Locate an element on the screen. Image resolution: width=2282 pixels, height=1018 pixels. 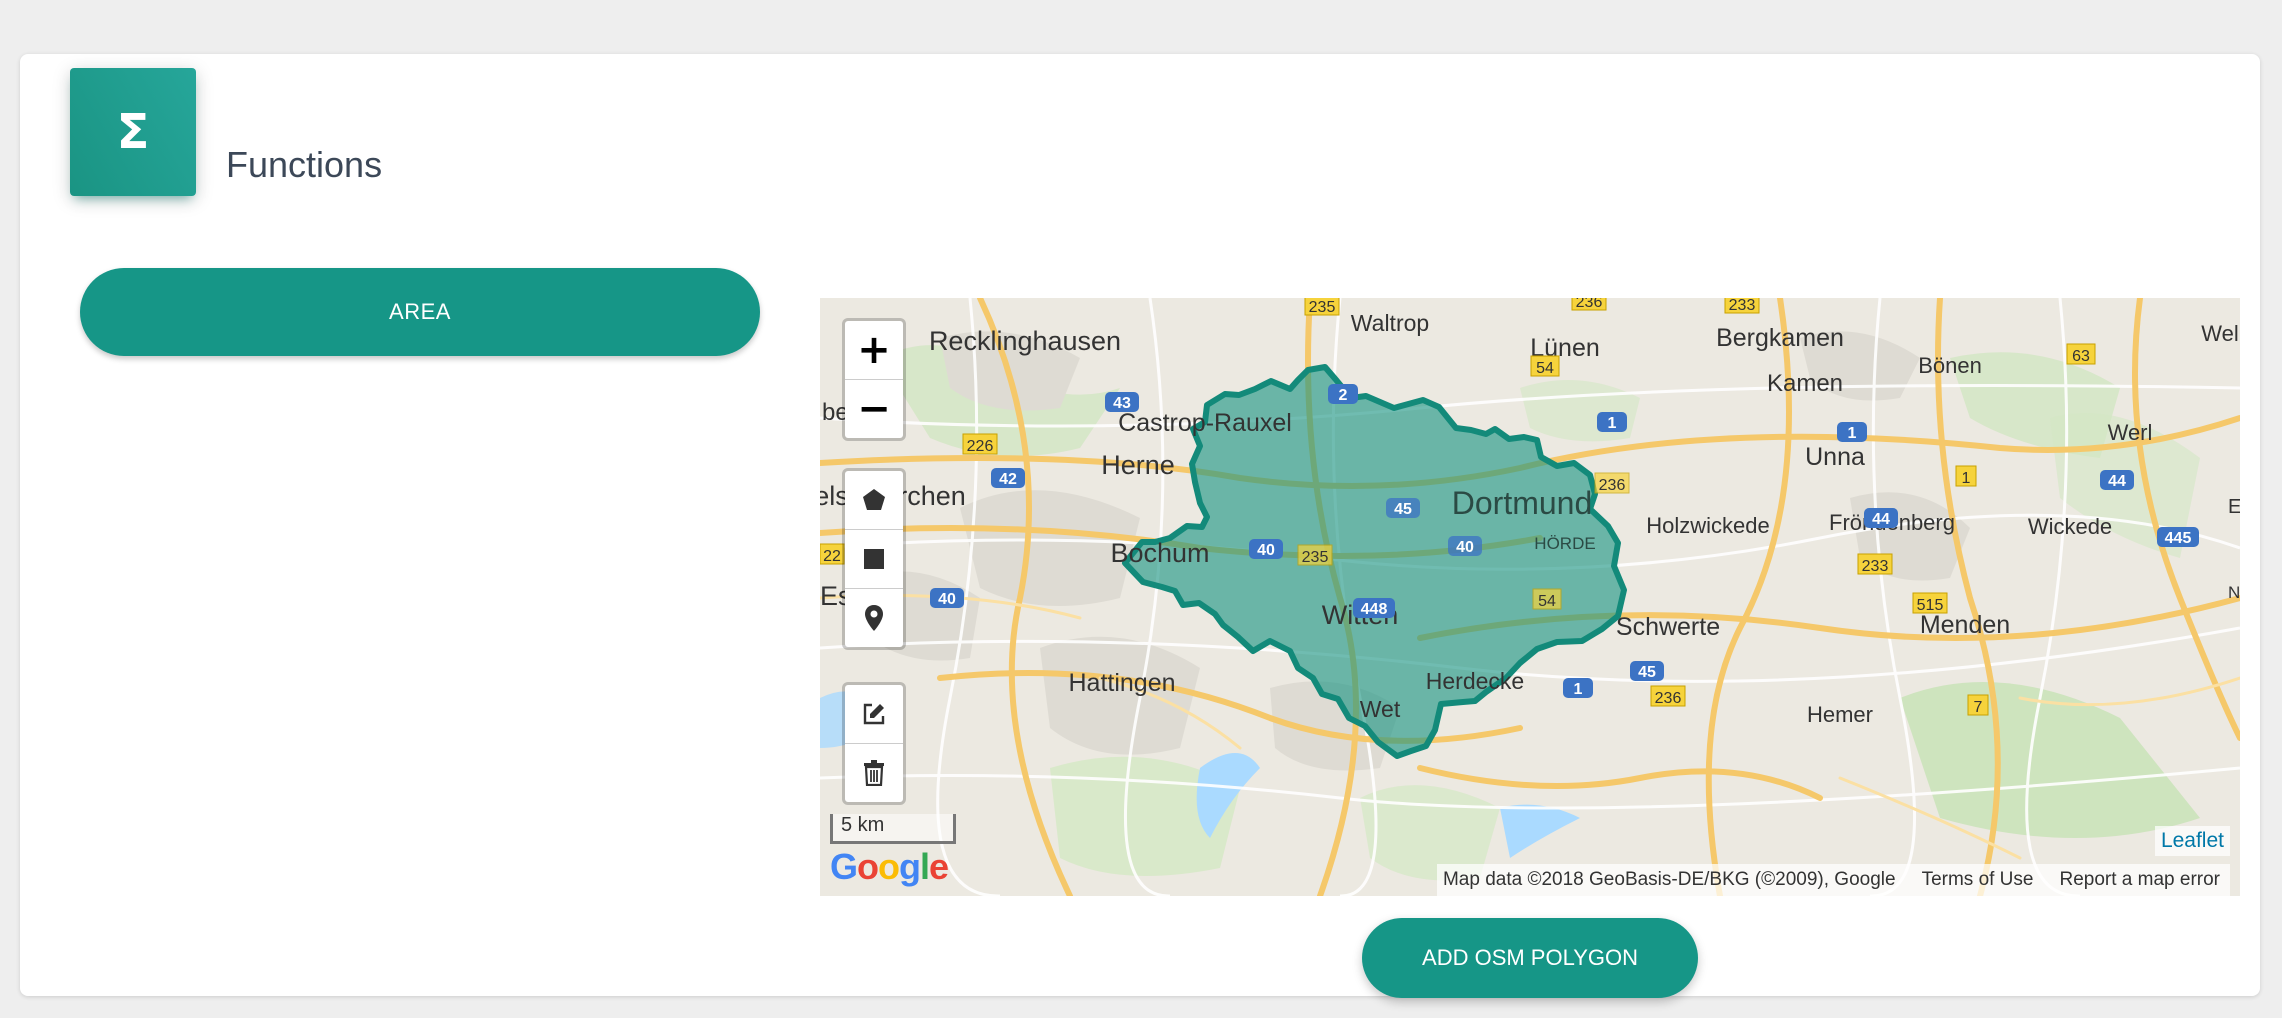
map-label: Waltrop is located at coordinates (1390, 323).